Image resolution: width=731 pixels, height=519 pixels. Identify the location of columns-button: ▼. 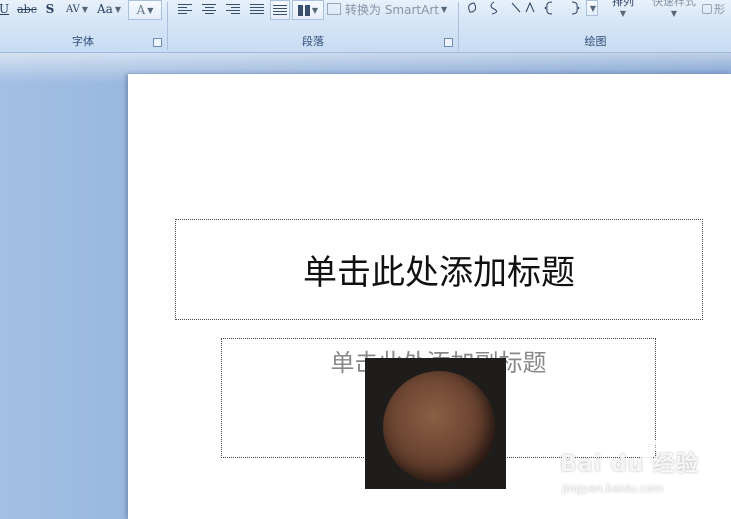
(308, 10).